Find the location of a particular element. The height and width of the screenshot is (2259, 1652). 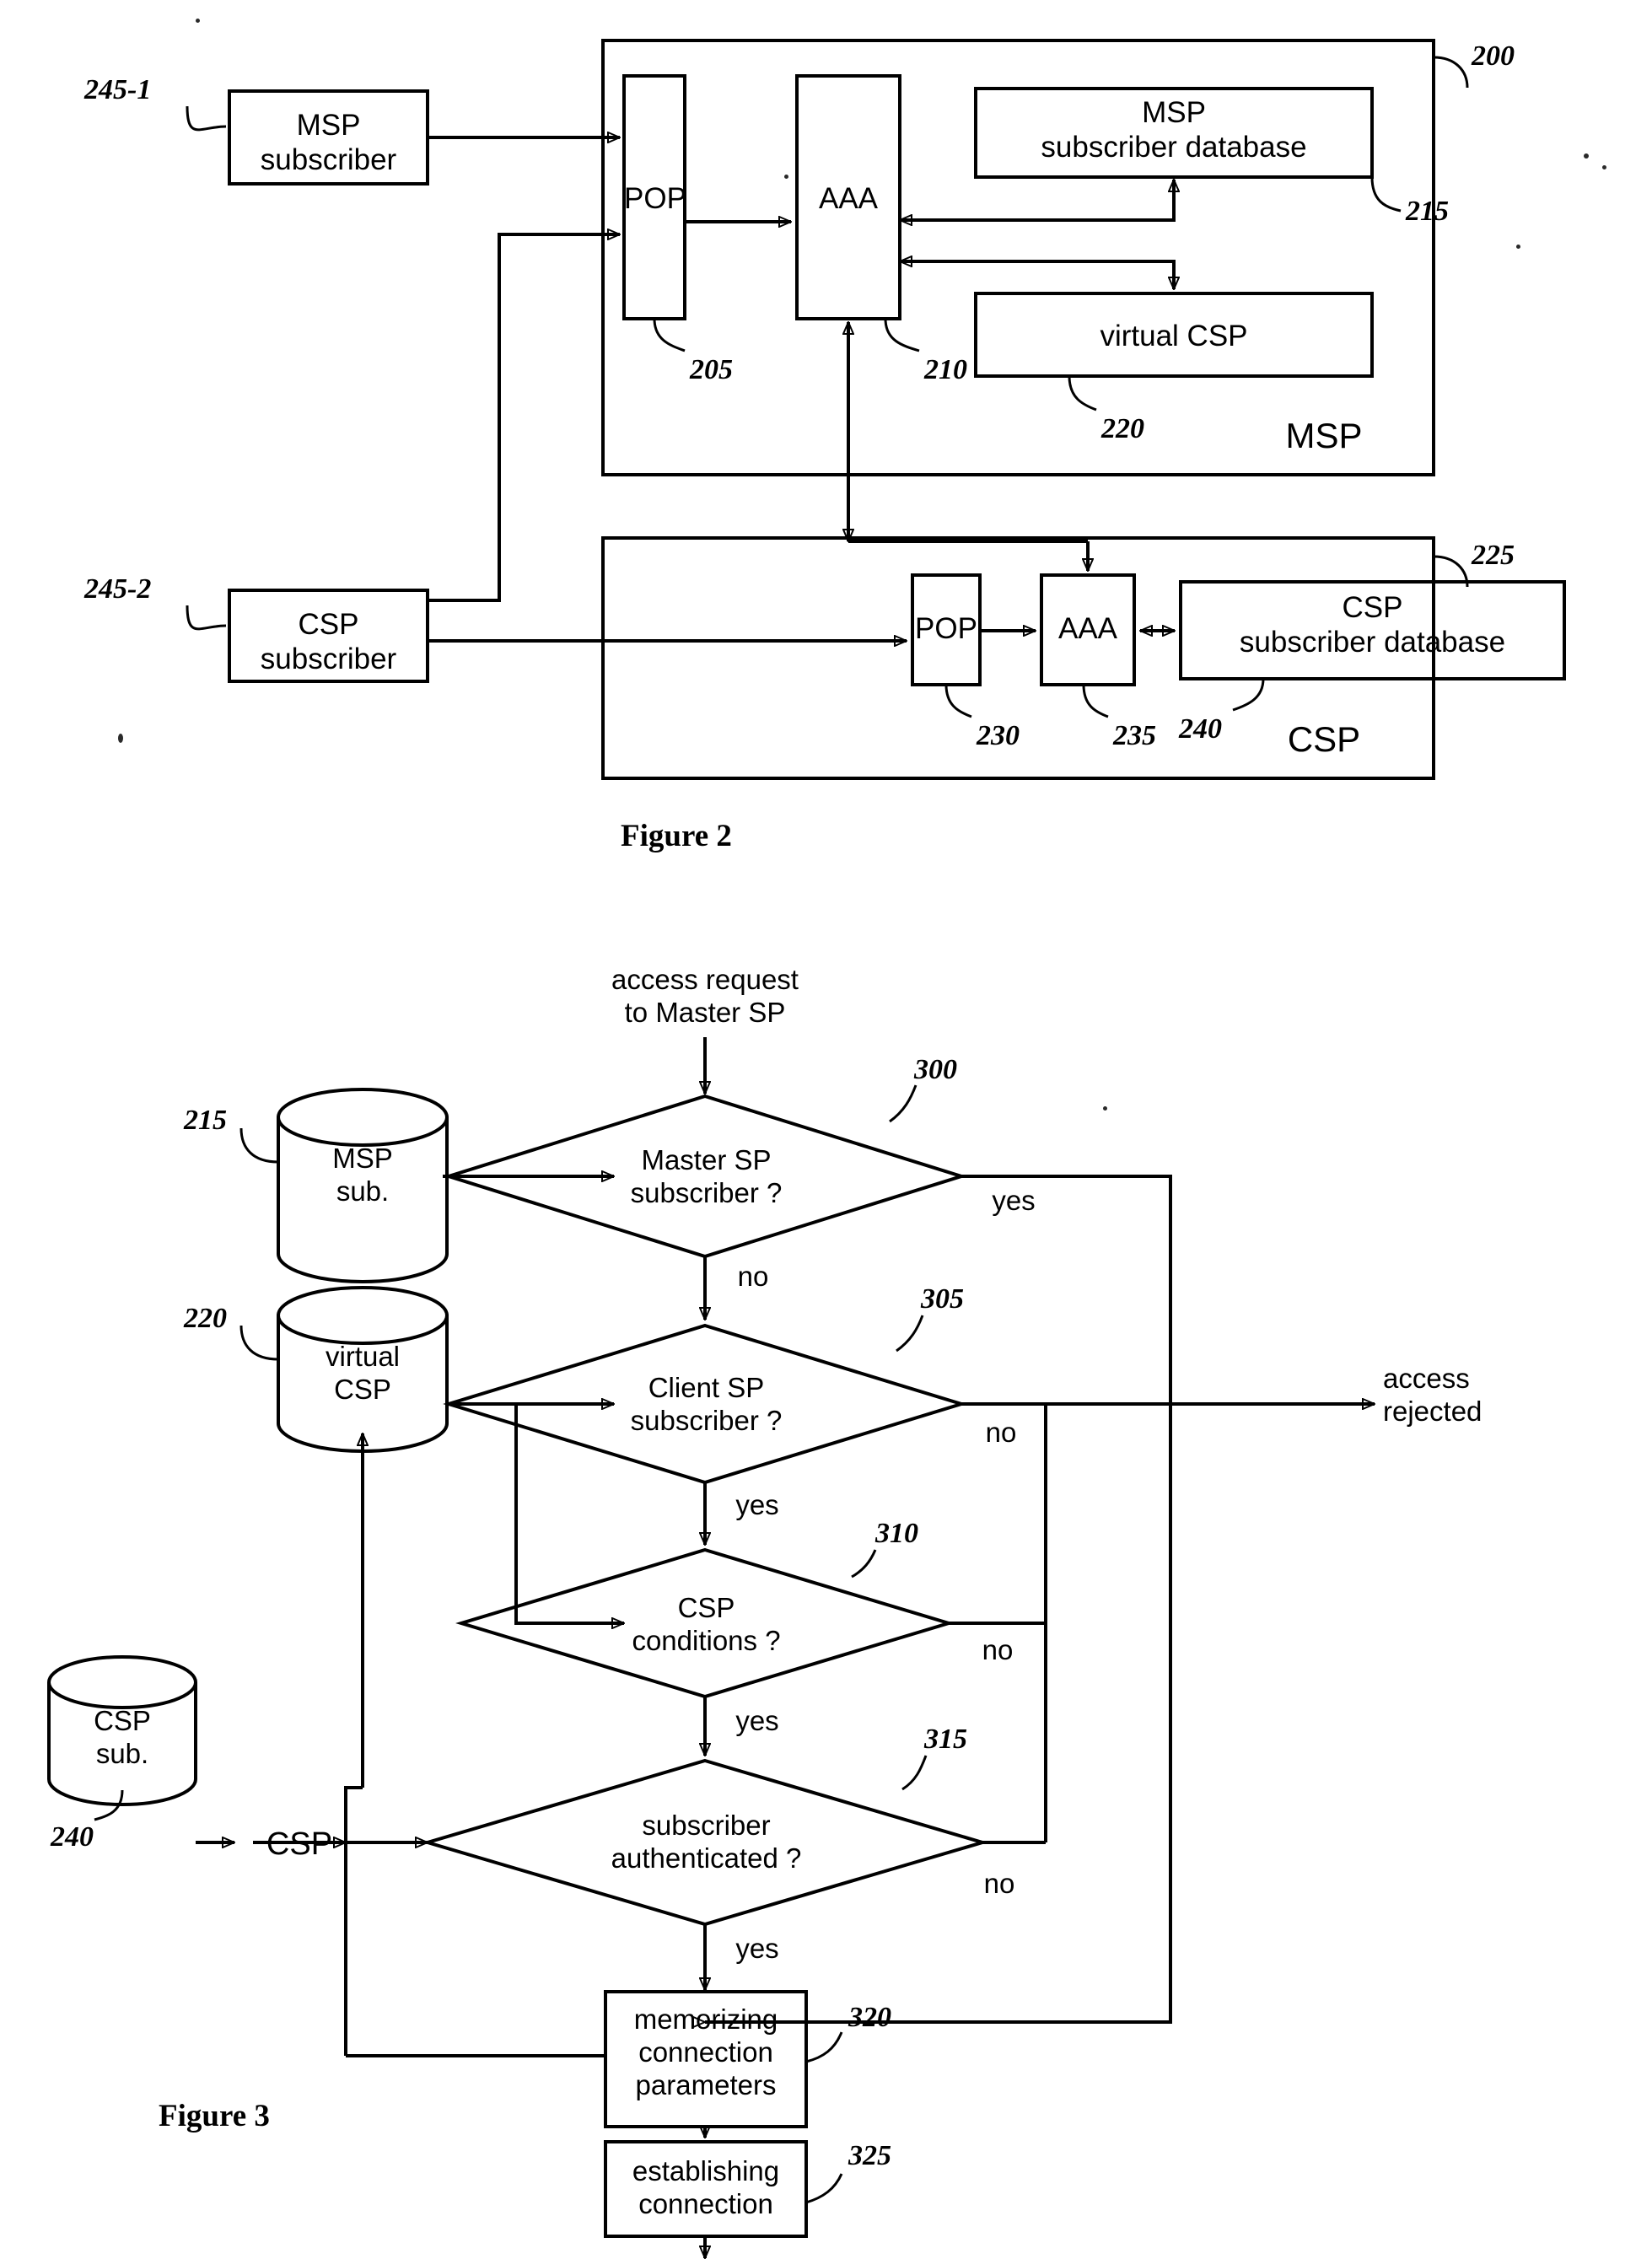

msp-subscriber-box-label: MSP subscriber is located at coordinates (329, 143).